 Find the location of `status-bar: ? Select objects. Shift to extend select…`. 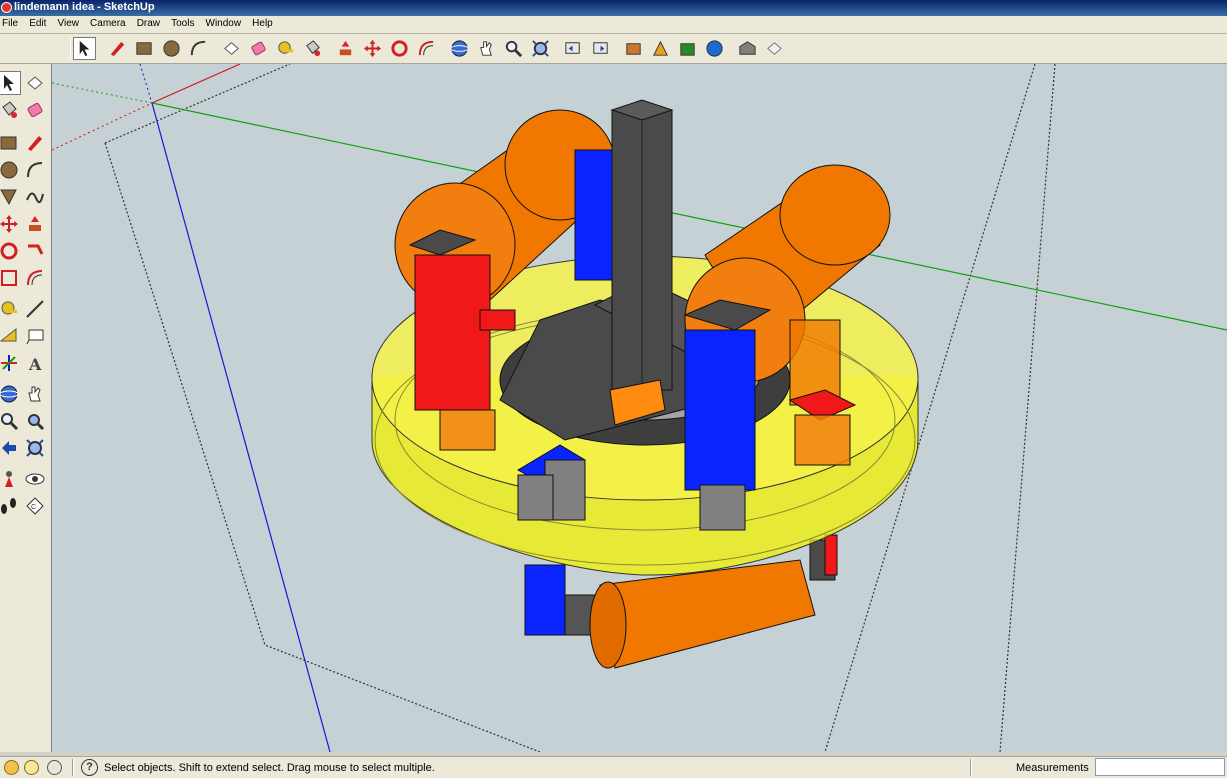

status-bar: ? Select objects. Shift to extend select… is located at coordinates (613, 767).